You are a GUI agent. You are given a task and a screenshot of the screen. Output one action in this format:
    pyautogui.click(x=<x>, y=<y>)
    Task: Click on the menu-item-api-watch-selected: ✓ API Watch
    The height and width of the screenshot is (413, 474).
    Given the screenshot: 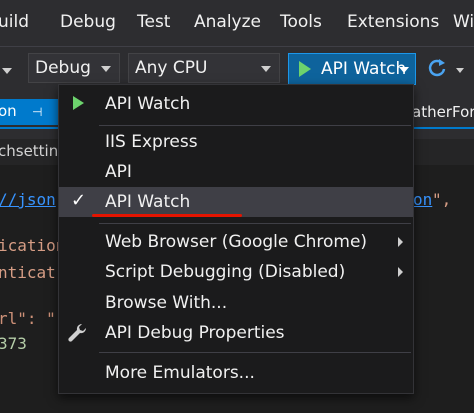 What is the action you would take?
    pyautogui.click(x=236, y=202)
    